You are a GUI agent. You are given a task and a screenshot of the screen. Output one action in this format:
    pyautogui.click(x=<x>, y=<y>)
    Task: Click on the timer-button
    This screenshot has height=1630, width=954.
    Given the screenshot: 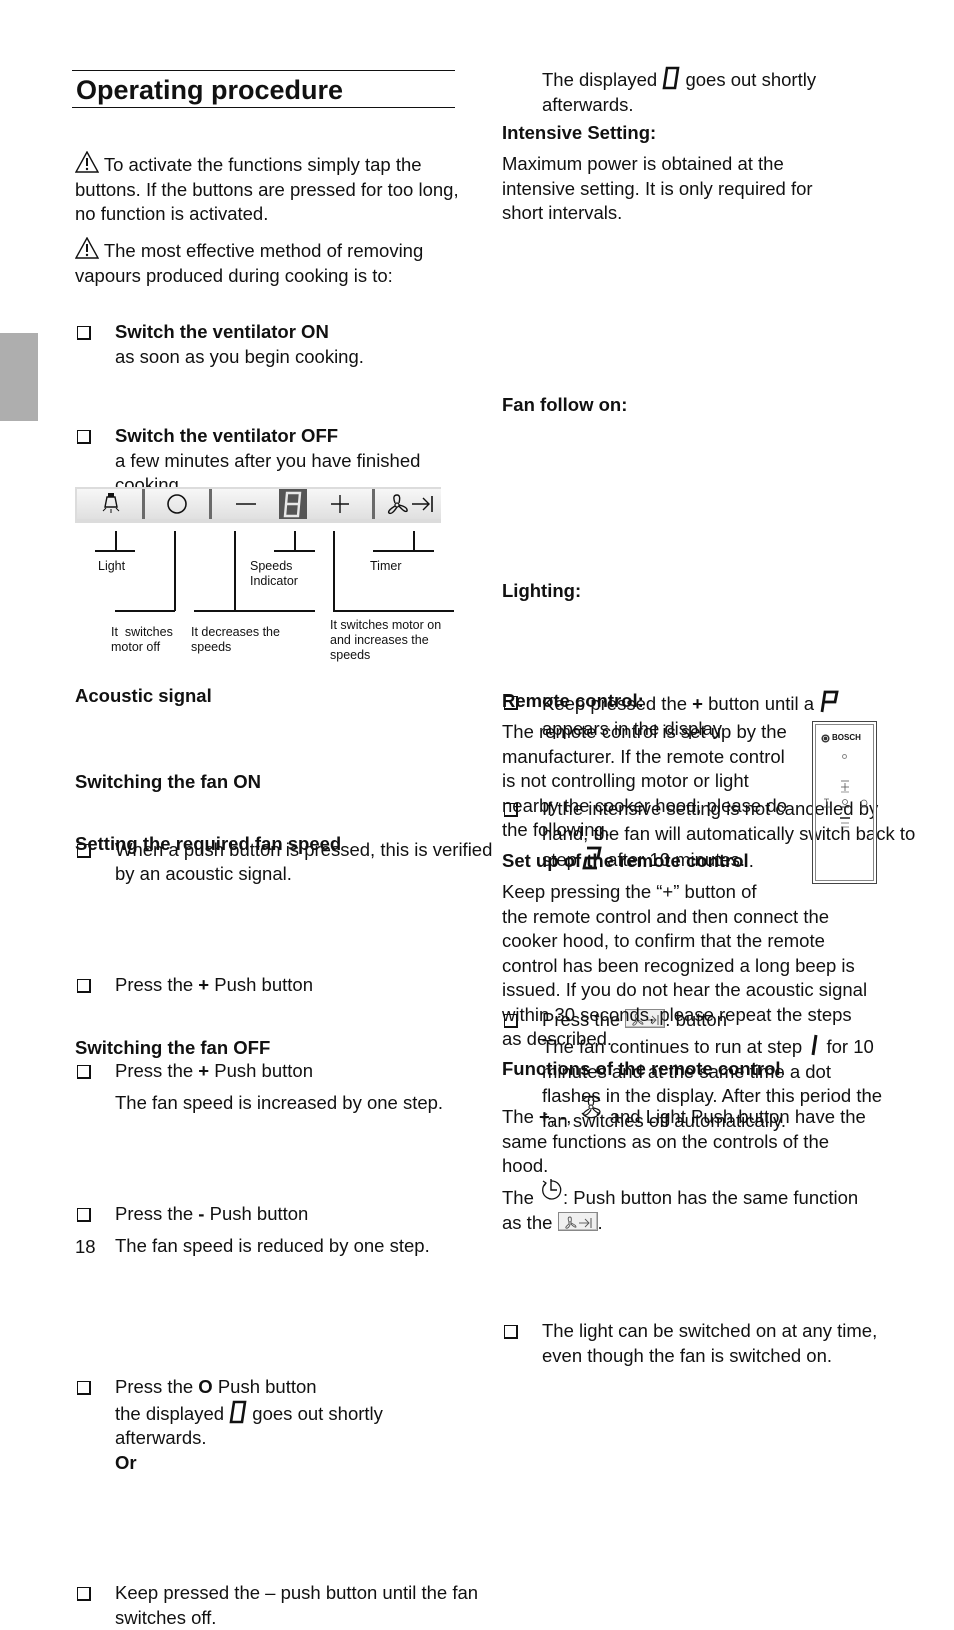 What is the action you would take?
    pyautogui.click(x=408, y=504)
    